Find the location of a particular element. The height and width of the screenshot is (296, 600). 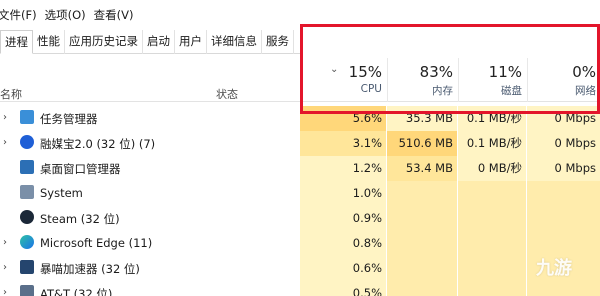

desktop-window-manager-icon is located at coordinates (27, 167).